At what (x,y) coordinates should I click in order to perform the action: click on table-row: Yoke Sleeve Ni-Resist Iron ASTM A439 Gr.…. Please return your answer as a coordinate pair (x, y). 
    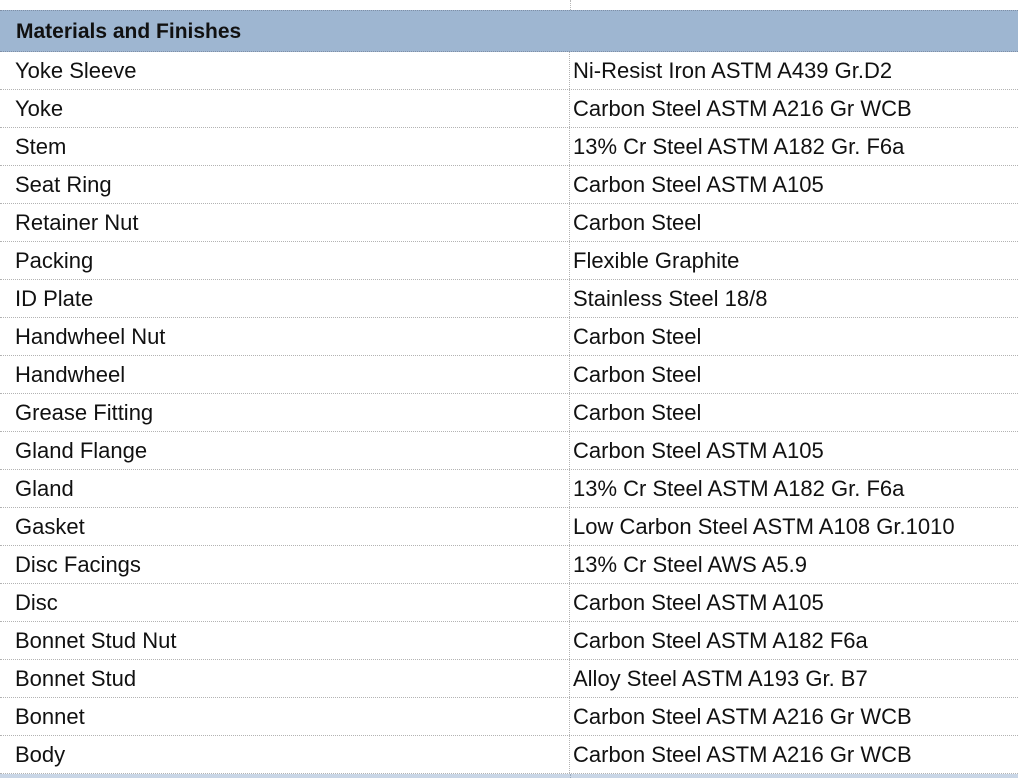
    Looking at the image, I should click on (509, 71).